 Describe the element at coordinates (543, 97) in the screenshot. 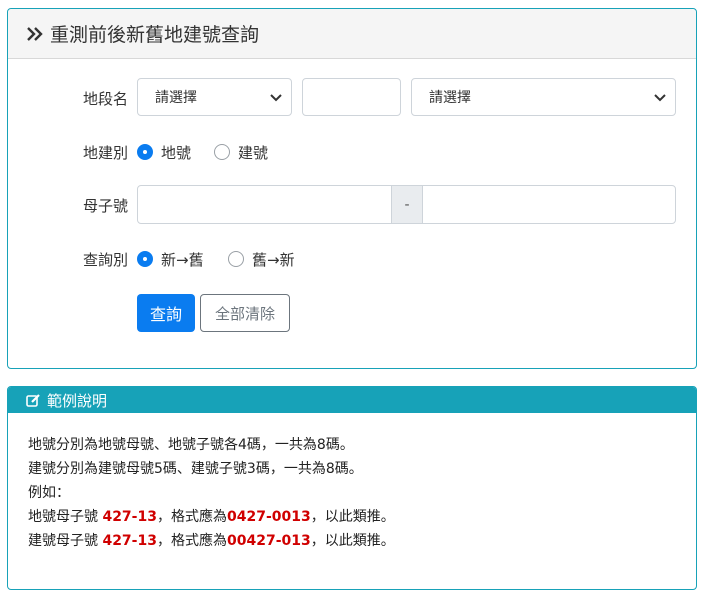

I see `section-select-2: 請選擇` at that location.